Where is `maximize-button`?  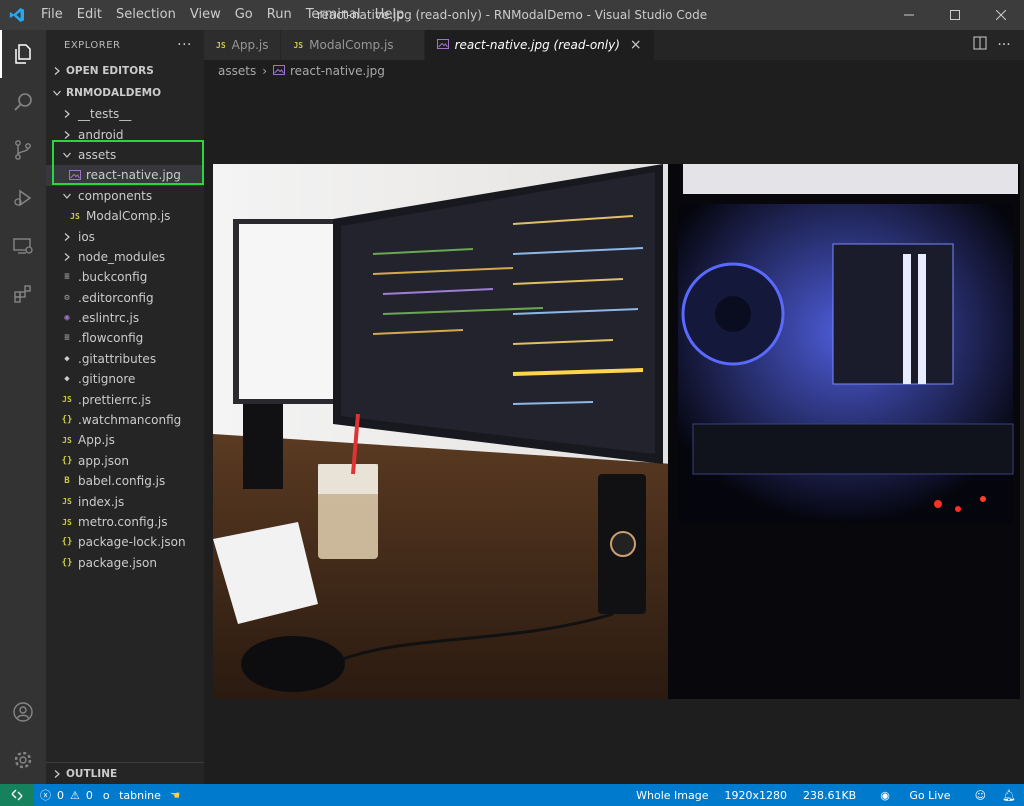 maximize-button is located at coordinates (955, 15).